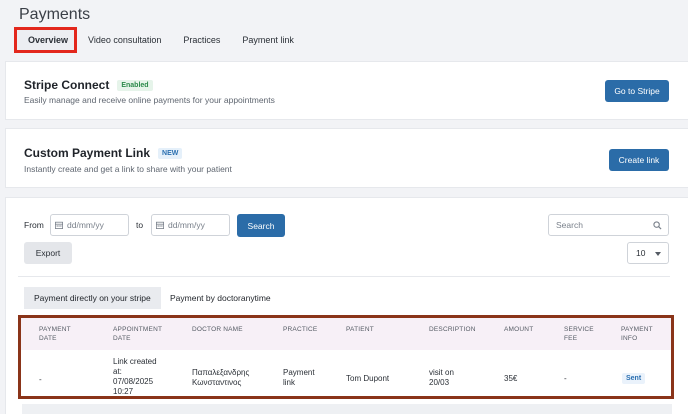  What do you see at coordinates (565, 378) in the screenshot?
I see `cell-service-fee: -` at bounding box center [565, 378].